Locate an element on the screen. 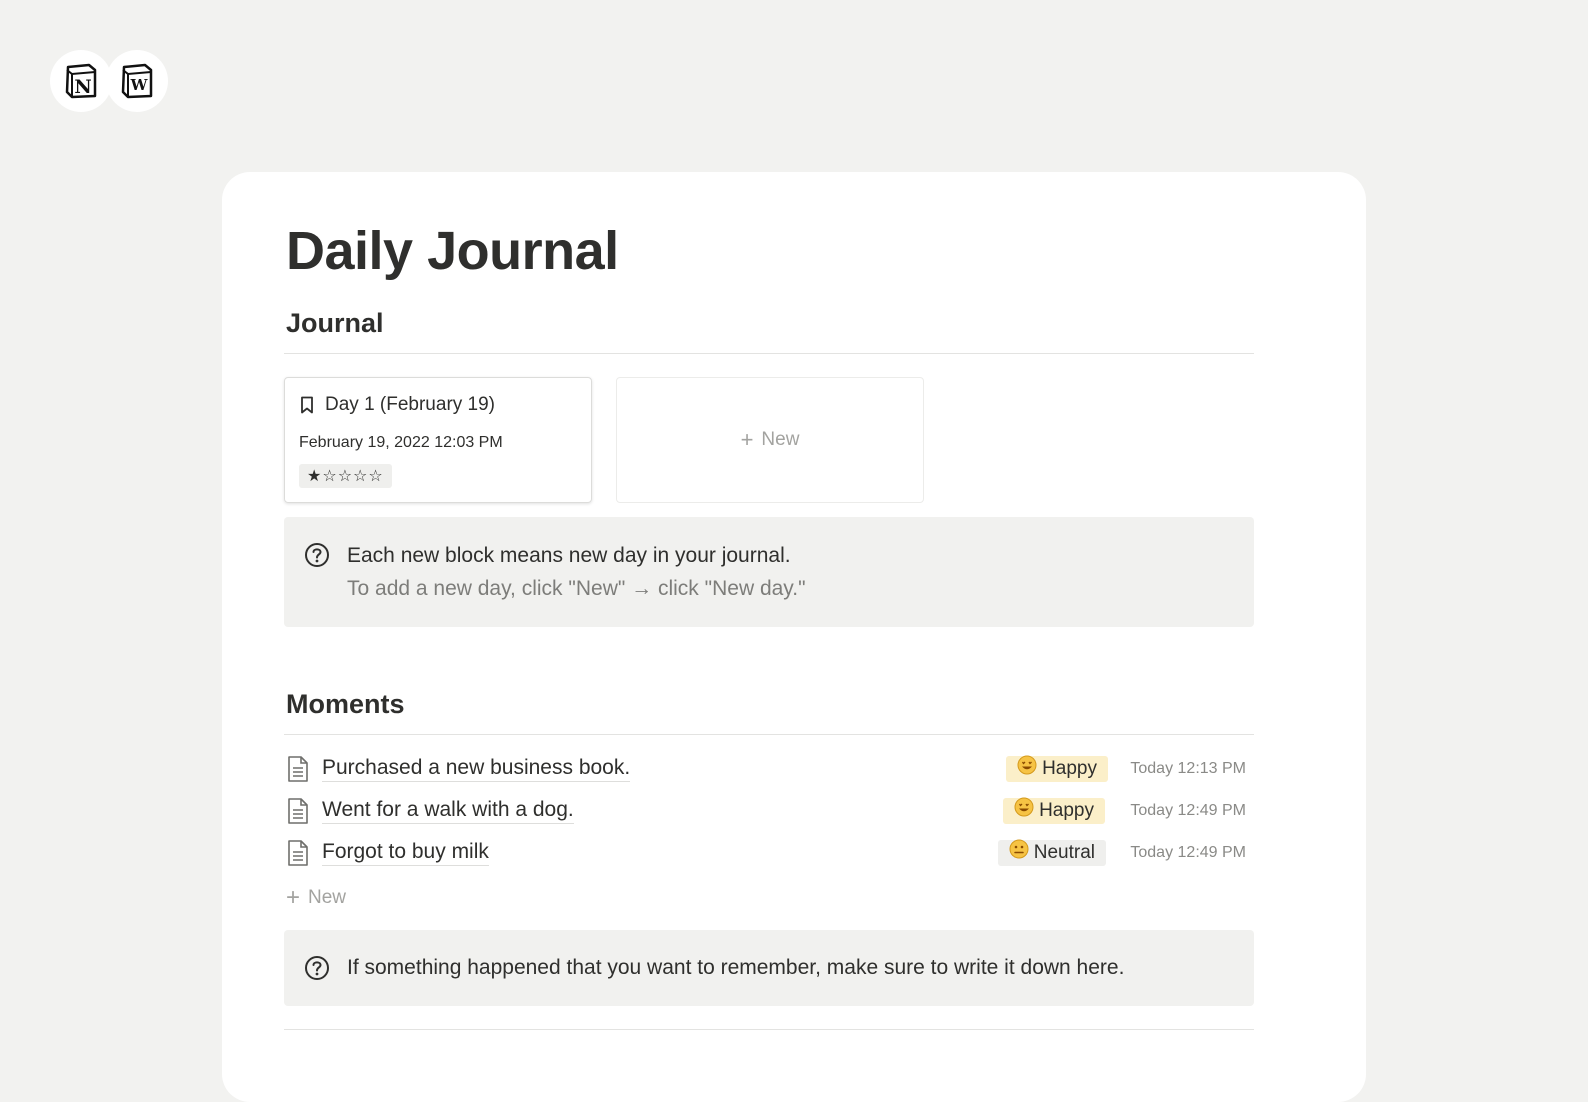 The image size is (1588, 1102). mood-tag-label: Neutral is located at coordinates (1064, 852).